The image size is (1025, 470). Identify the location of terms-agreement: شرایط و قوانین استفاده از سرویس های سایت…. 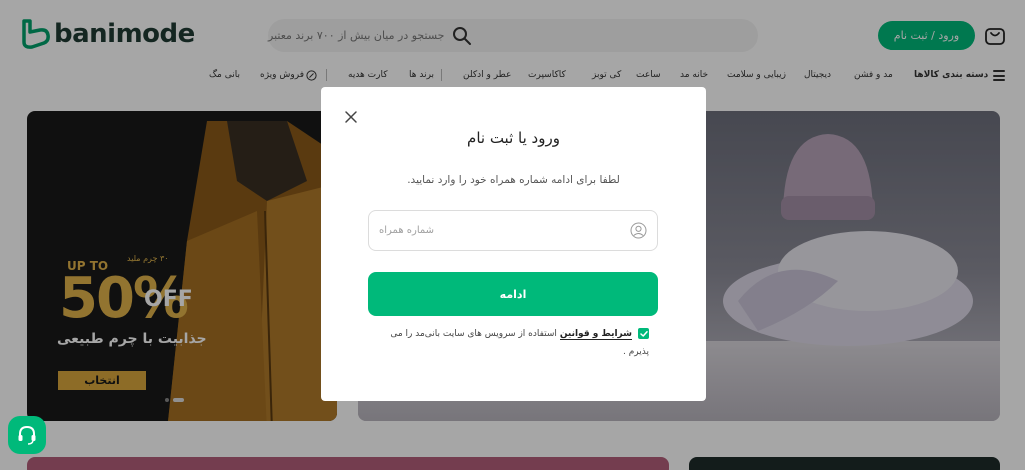
(516, 343).